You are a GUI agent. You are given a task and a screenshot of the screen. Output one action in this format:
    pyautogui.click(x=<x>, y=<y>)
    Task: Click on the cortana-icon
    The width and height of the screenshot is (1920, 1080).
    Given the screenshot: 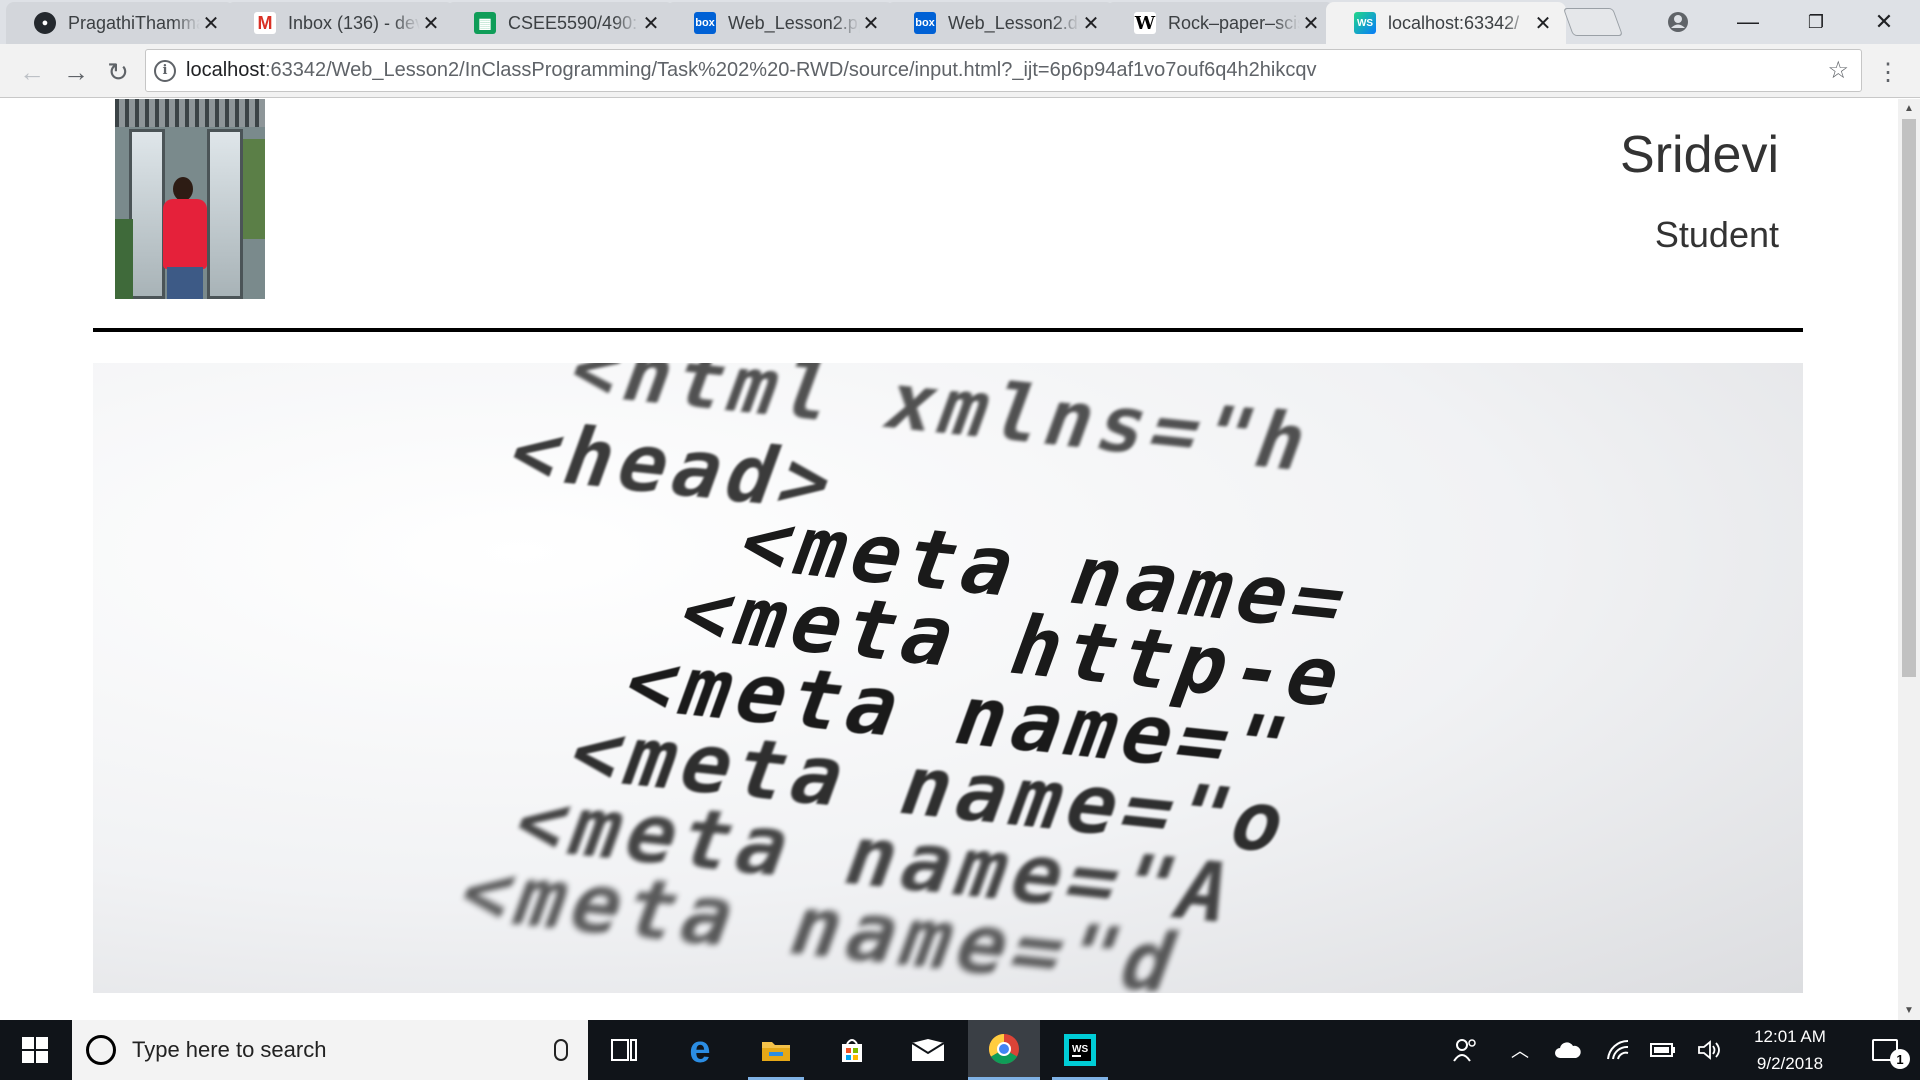 What is the action you would take?
    pyautogui.click(x=101, y=1050)
    